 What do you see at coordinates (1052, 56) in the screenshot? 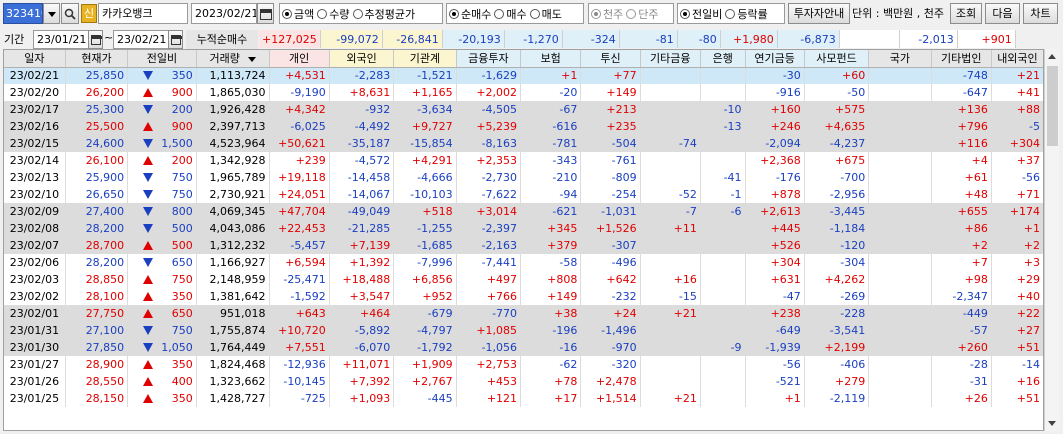
I see `scroll-up-button` at bounding box center [1052, 56].